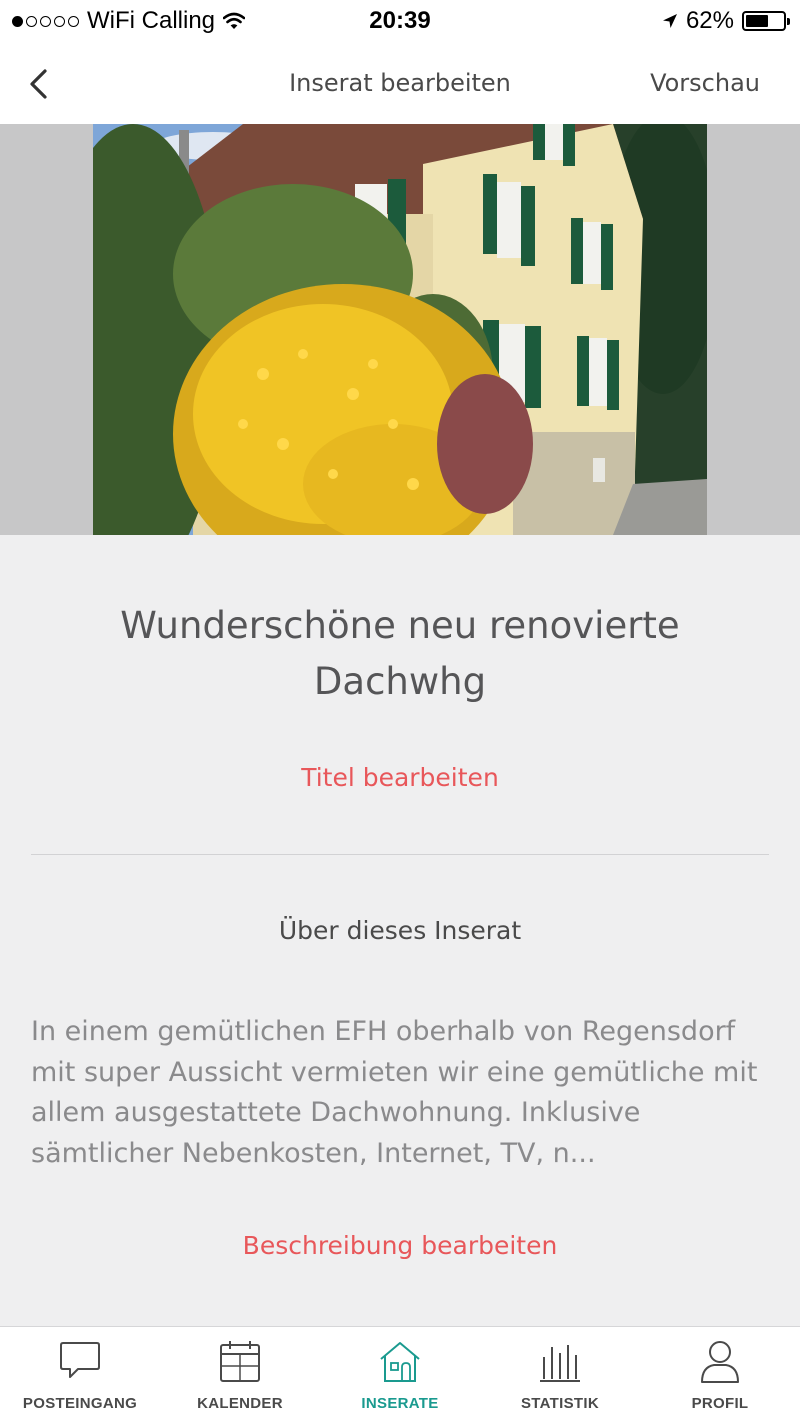  What do you see at coordinates (400, 854) in the screenshot?
I see `divider` at bounding box center [400, 854].